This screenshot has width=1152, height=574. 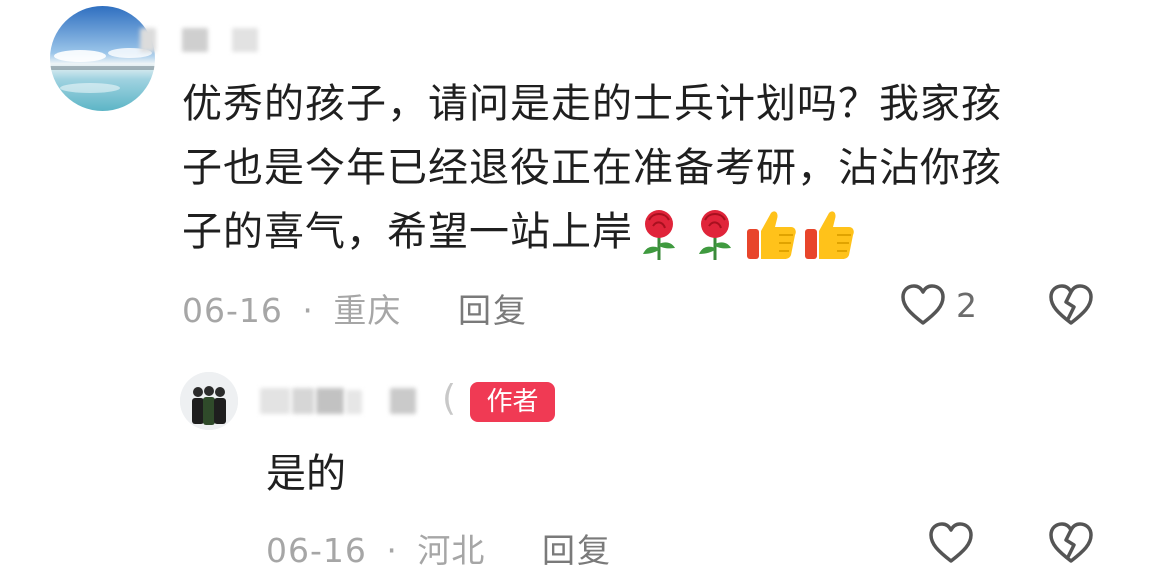 What do you see at coordinates (291, 308) in the screenshot?
I see `comment-meta: 06-16 · 重庆` at bounding box center [291, 308].